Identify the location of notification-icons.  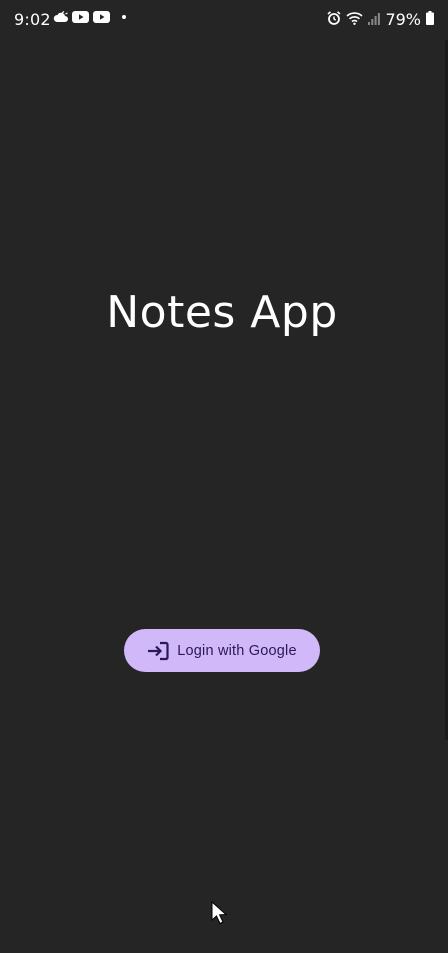
(89, 17).